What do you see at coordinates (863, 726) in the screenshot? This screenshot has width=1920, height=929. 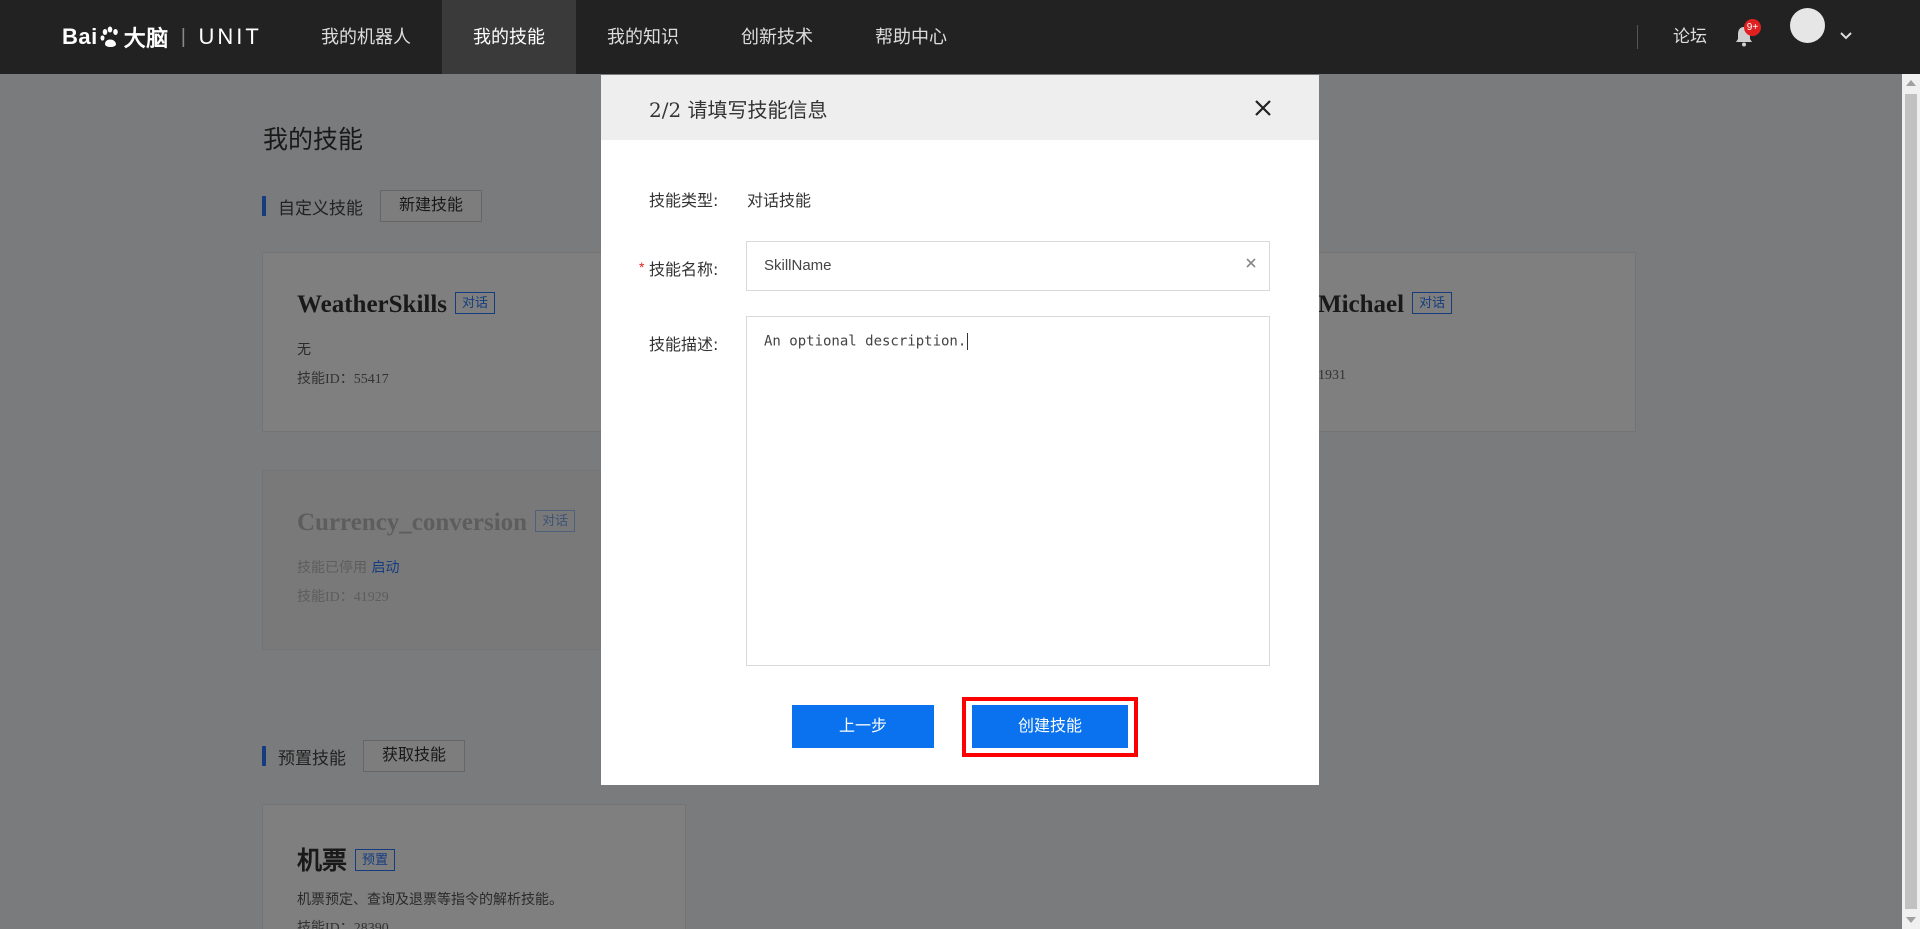 I see `previous-step-button: 上一步` at bounding box center [863, 726].